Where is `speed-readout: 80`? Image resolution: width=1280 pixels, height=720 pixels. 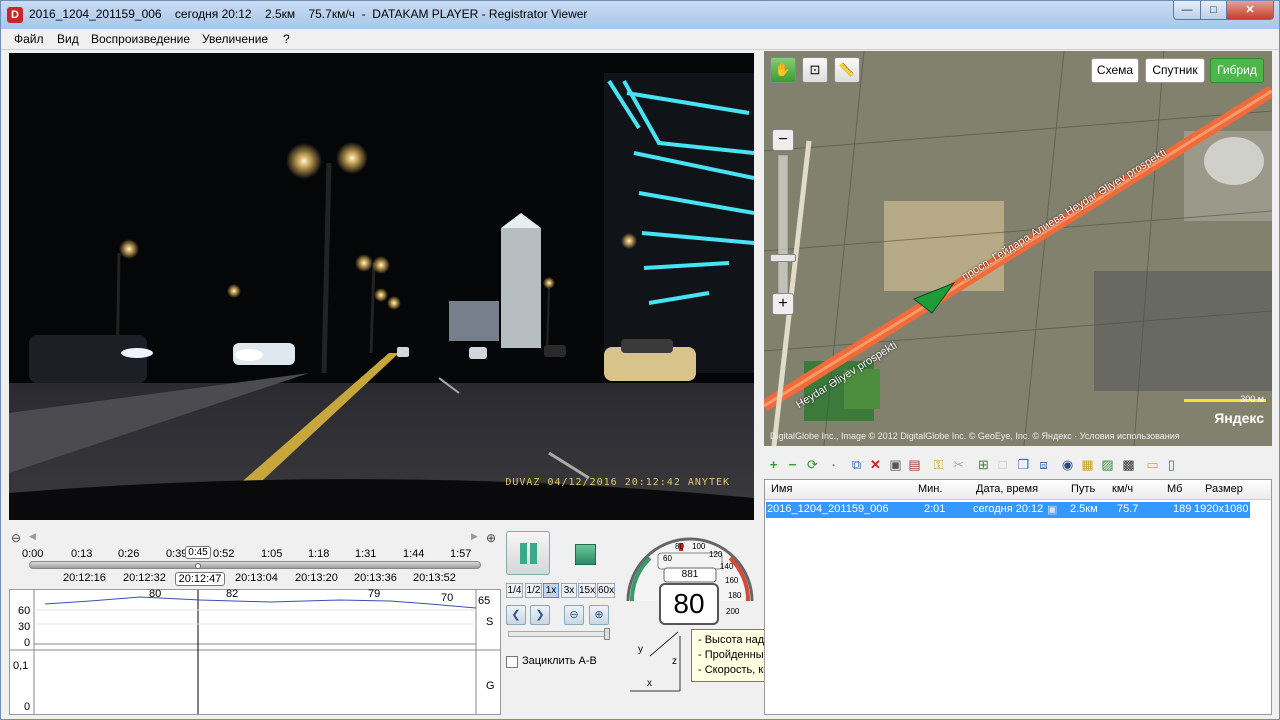 speed-readout: 80 is located at coordinates (689, 603).